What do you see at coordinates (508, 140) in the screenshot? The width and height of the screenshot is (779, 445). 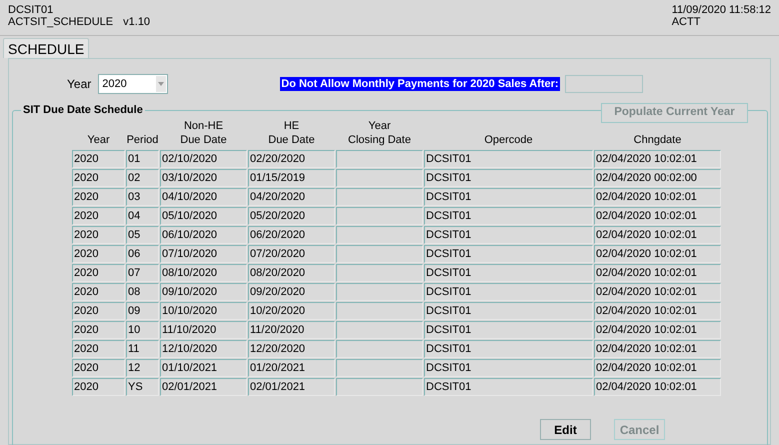 I see `column-header: Opercode` at bounding box center [508, 140].